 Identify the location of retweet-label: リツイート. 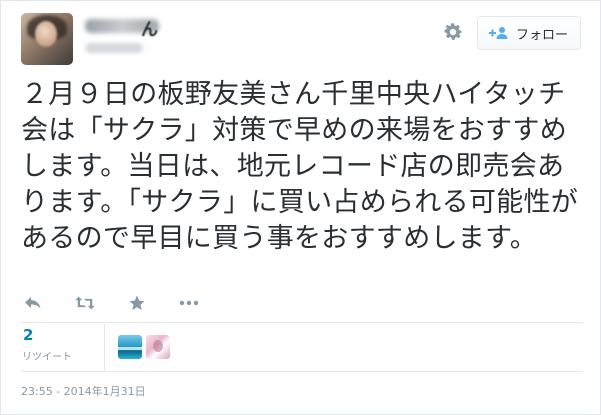
(47, 355).